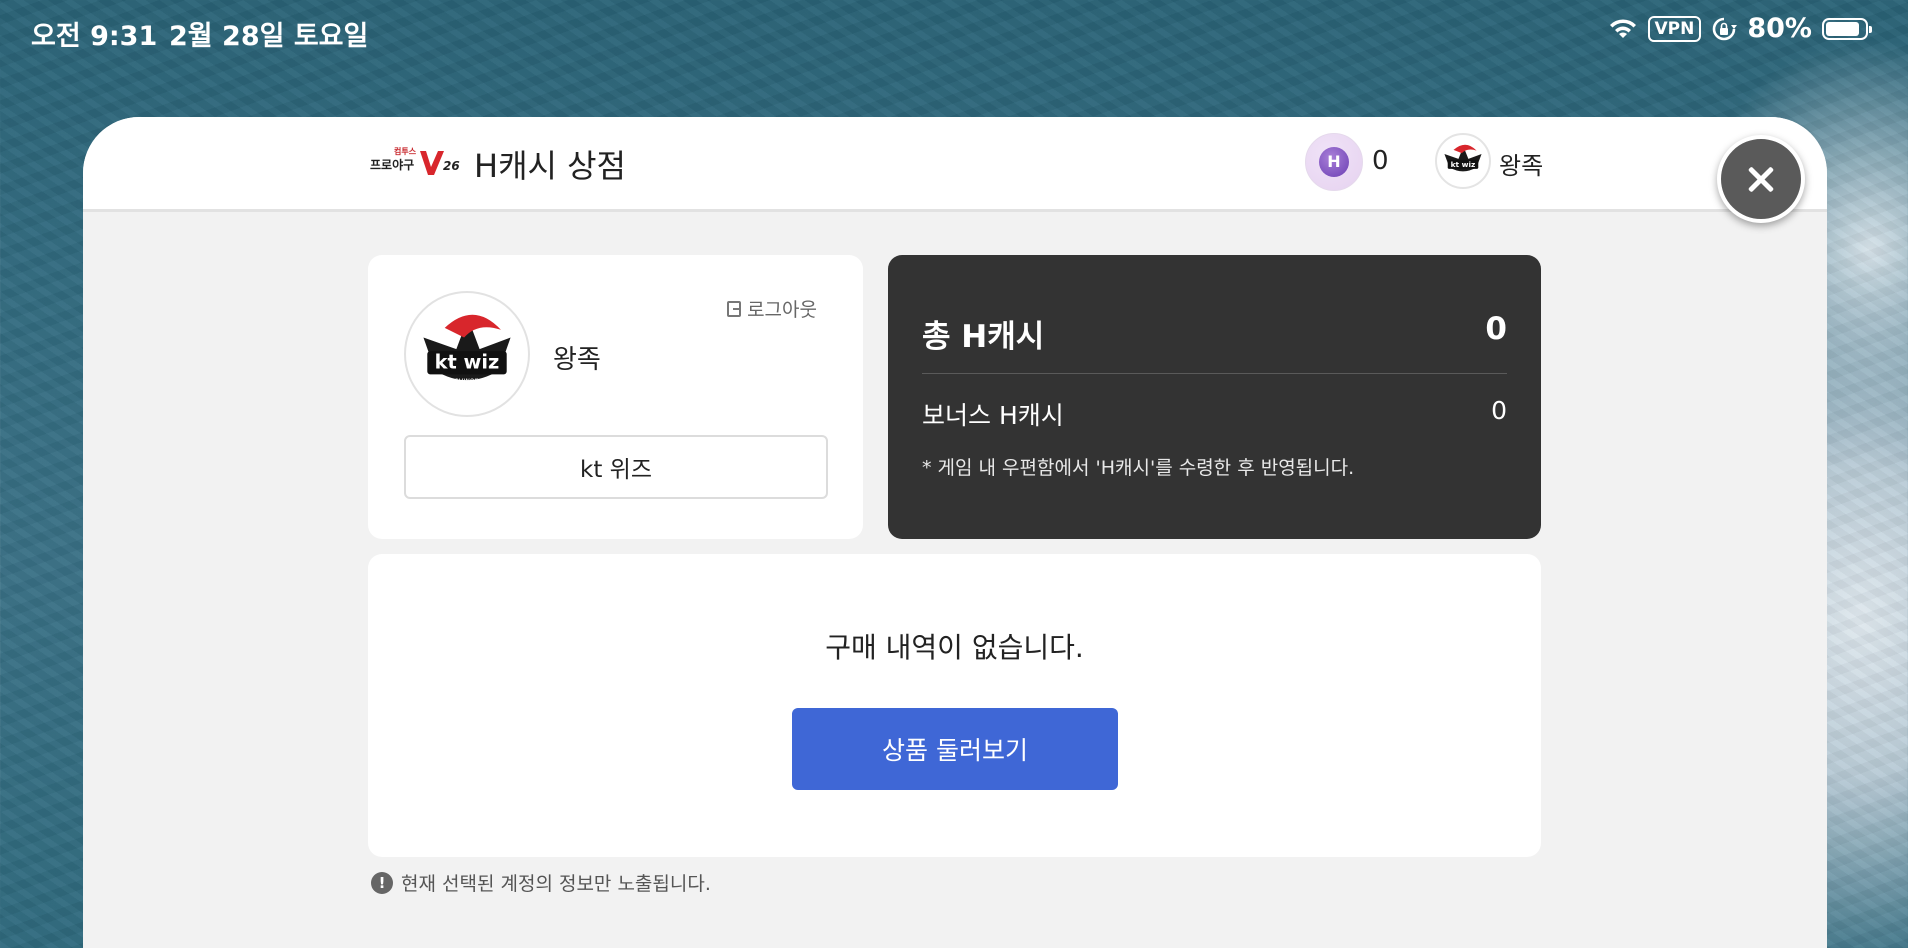  I want to click on divider, so click(1214, 373).